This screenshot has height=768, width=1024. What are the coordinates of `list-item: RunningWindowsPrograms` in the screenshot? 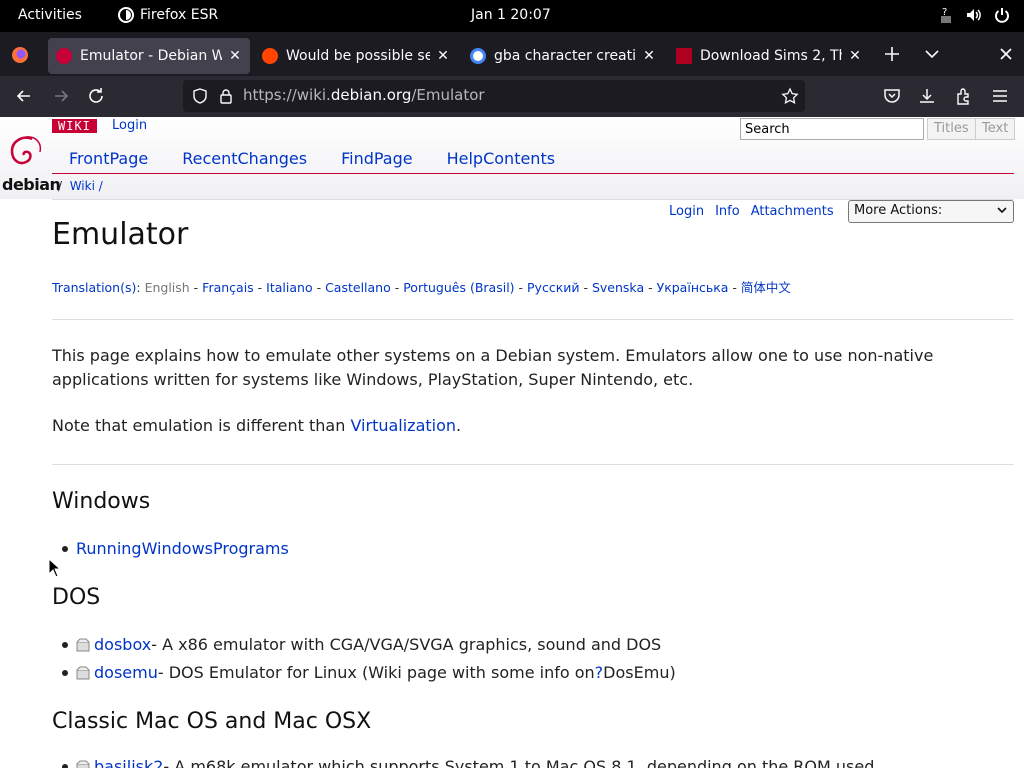 It's located at (175, 548).